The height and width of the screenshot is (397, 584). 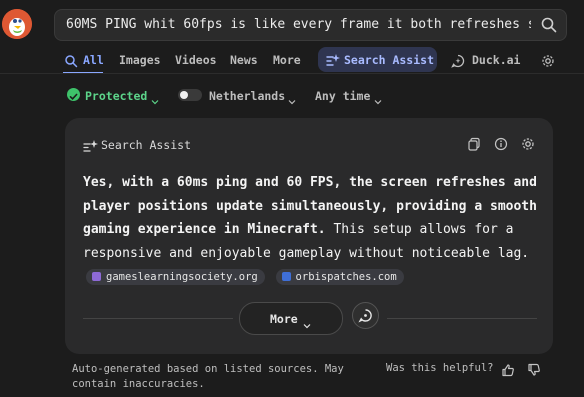 I want to click on copy-icon, so click(x=474, y=145).